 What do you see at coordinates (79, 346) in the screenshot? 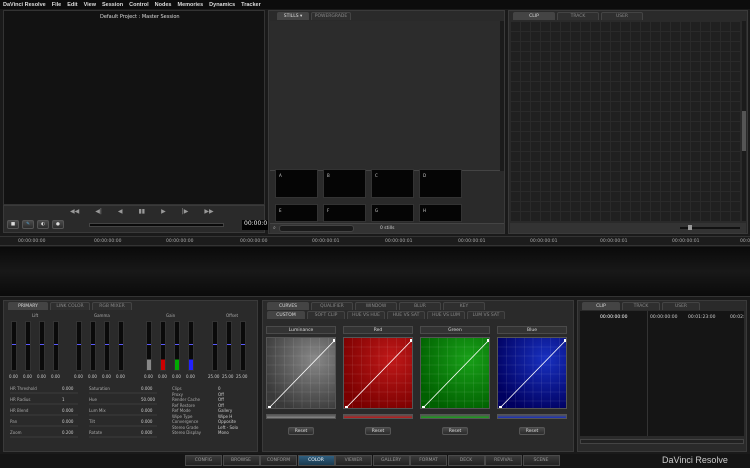
I see `gamma-slider-y` at bounding box center [79, 346].